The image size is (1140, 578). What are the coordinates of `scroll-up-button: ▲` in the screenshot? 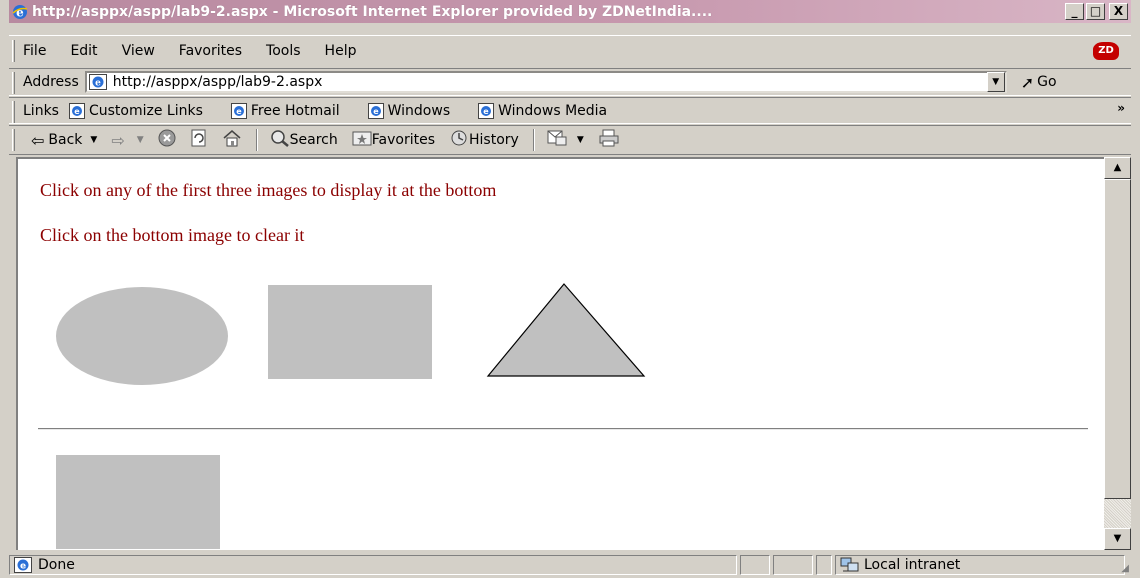 It's located at (1117, 168).